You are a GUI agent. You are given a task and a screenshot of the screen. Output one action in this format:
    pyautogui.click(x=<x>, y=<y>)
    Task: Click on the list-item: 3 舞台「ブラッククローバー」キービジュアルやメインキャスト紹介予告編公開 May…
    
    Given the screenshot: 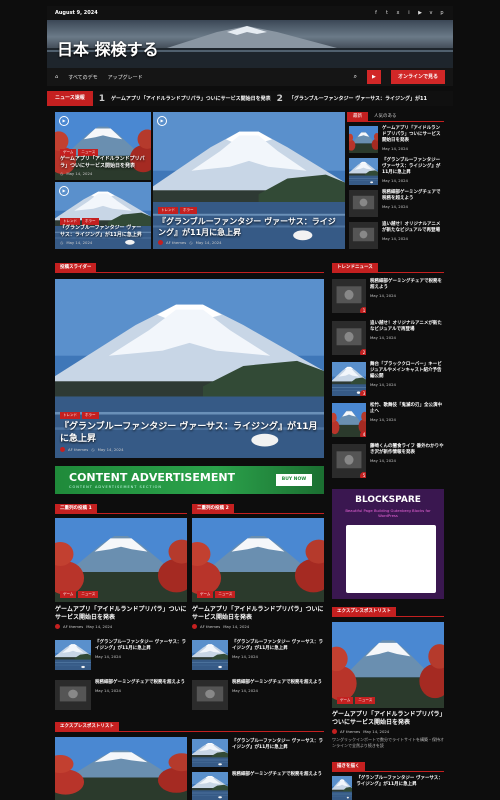 What is the action you would take?
    pyautogui.click(x=388, y=379)
    